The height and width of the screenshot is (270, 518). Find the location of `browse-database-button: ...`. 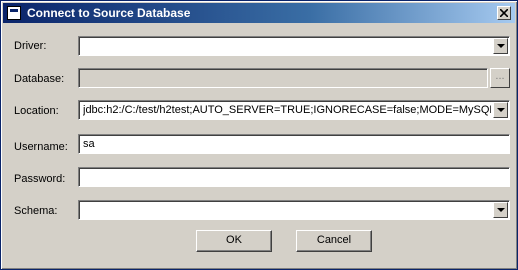

browse-database-button: ... is located at coordinates (500, 78).